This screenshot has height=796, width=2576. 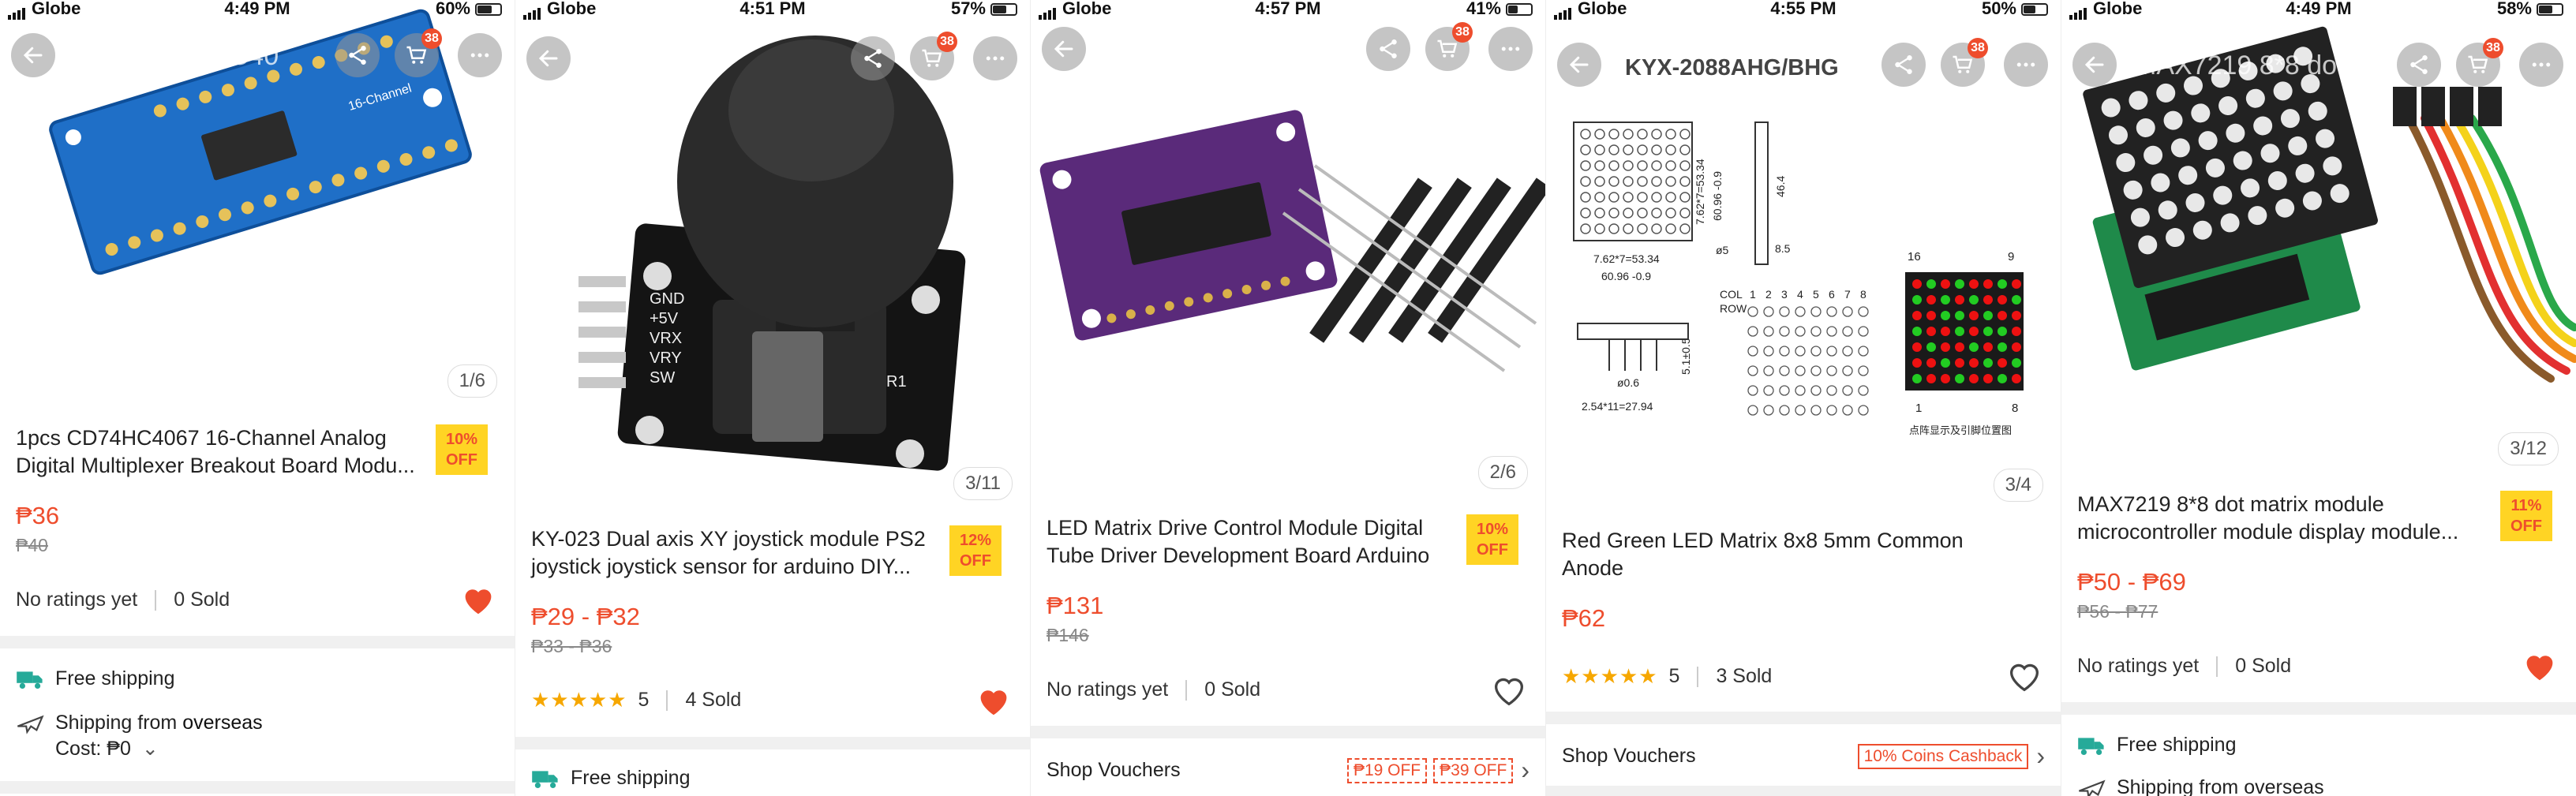 I want to click on voucher-tag: ₱39 OFF, so click(x=1473, y=770).